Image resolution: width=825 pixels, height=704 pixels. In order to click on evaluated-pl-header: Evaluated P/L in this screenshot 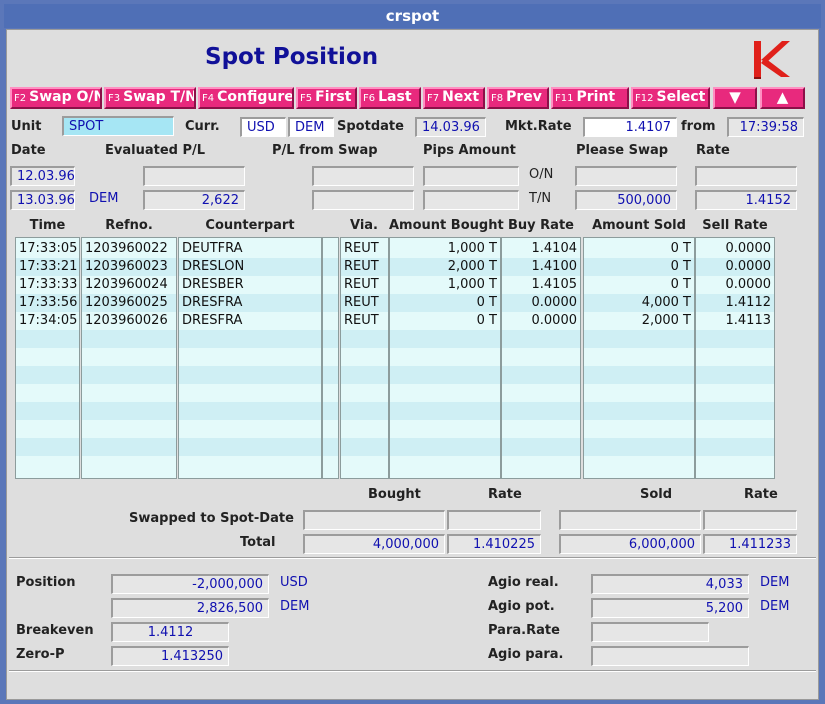, I will do `click(155, 150)`.